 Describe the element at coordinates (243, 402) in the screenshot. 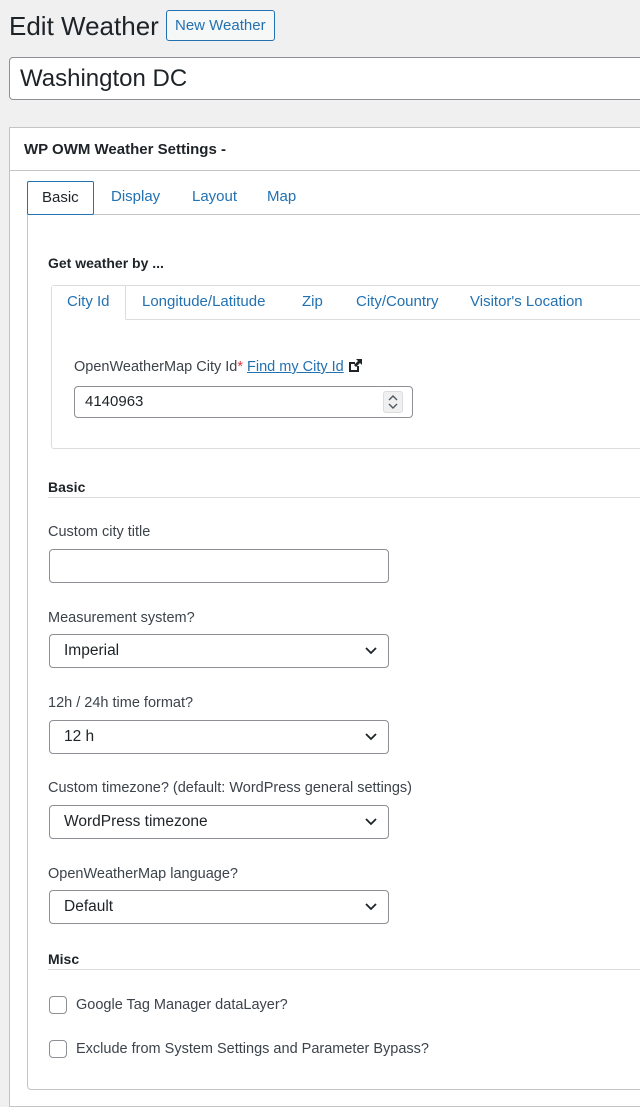

I see `city-id-input: 4140963` at that location.